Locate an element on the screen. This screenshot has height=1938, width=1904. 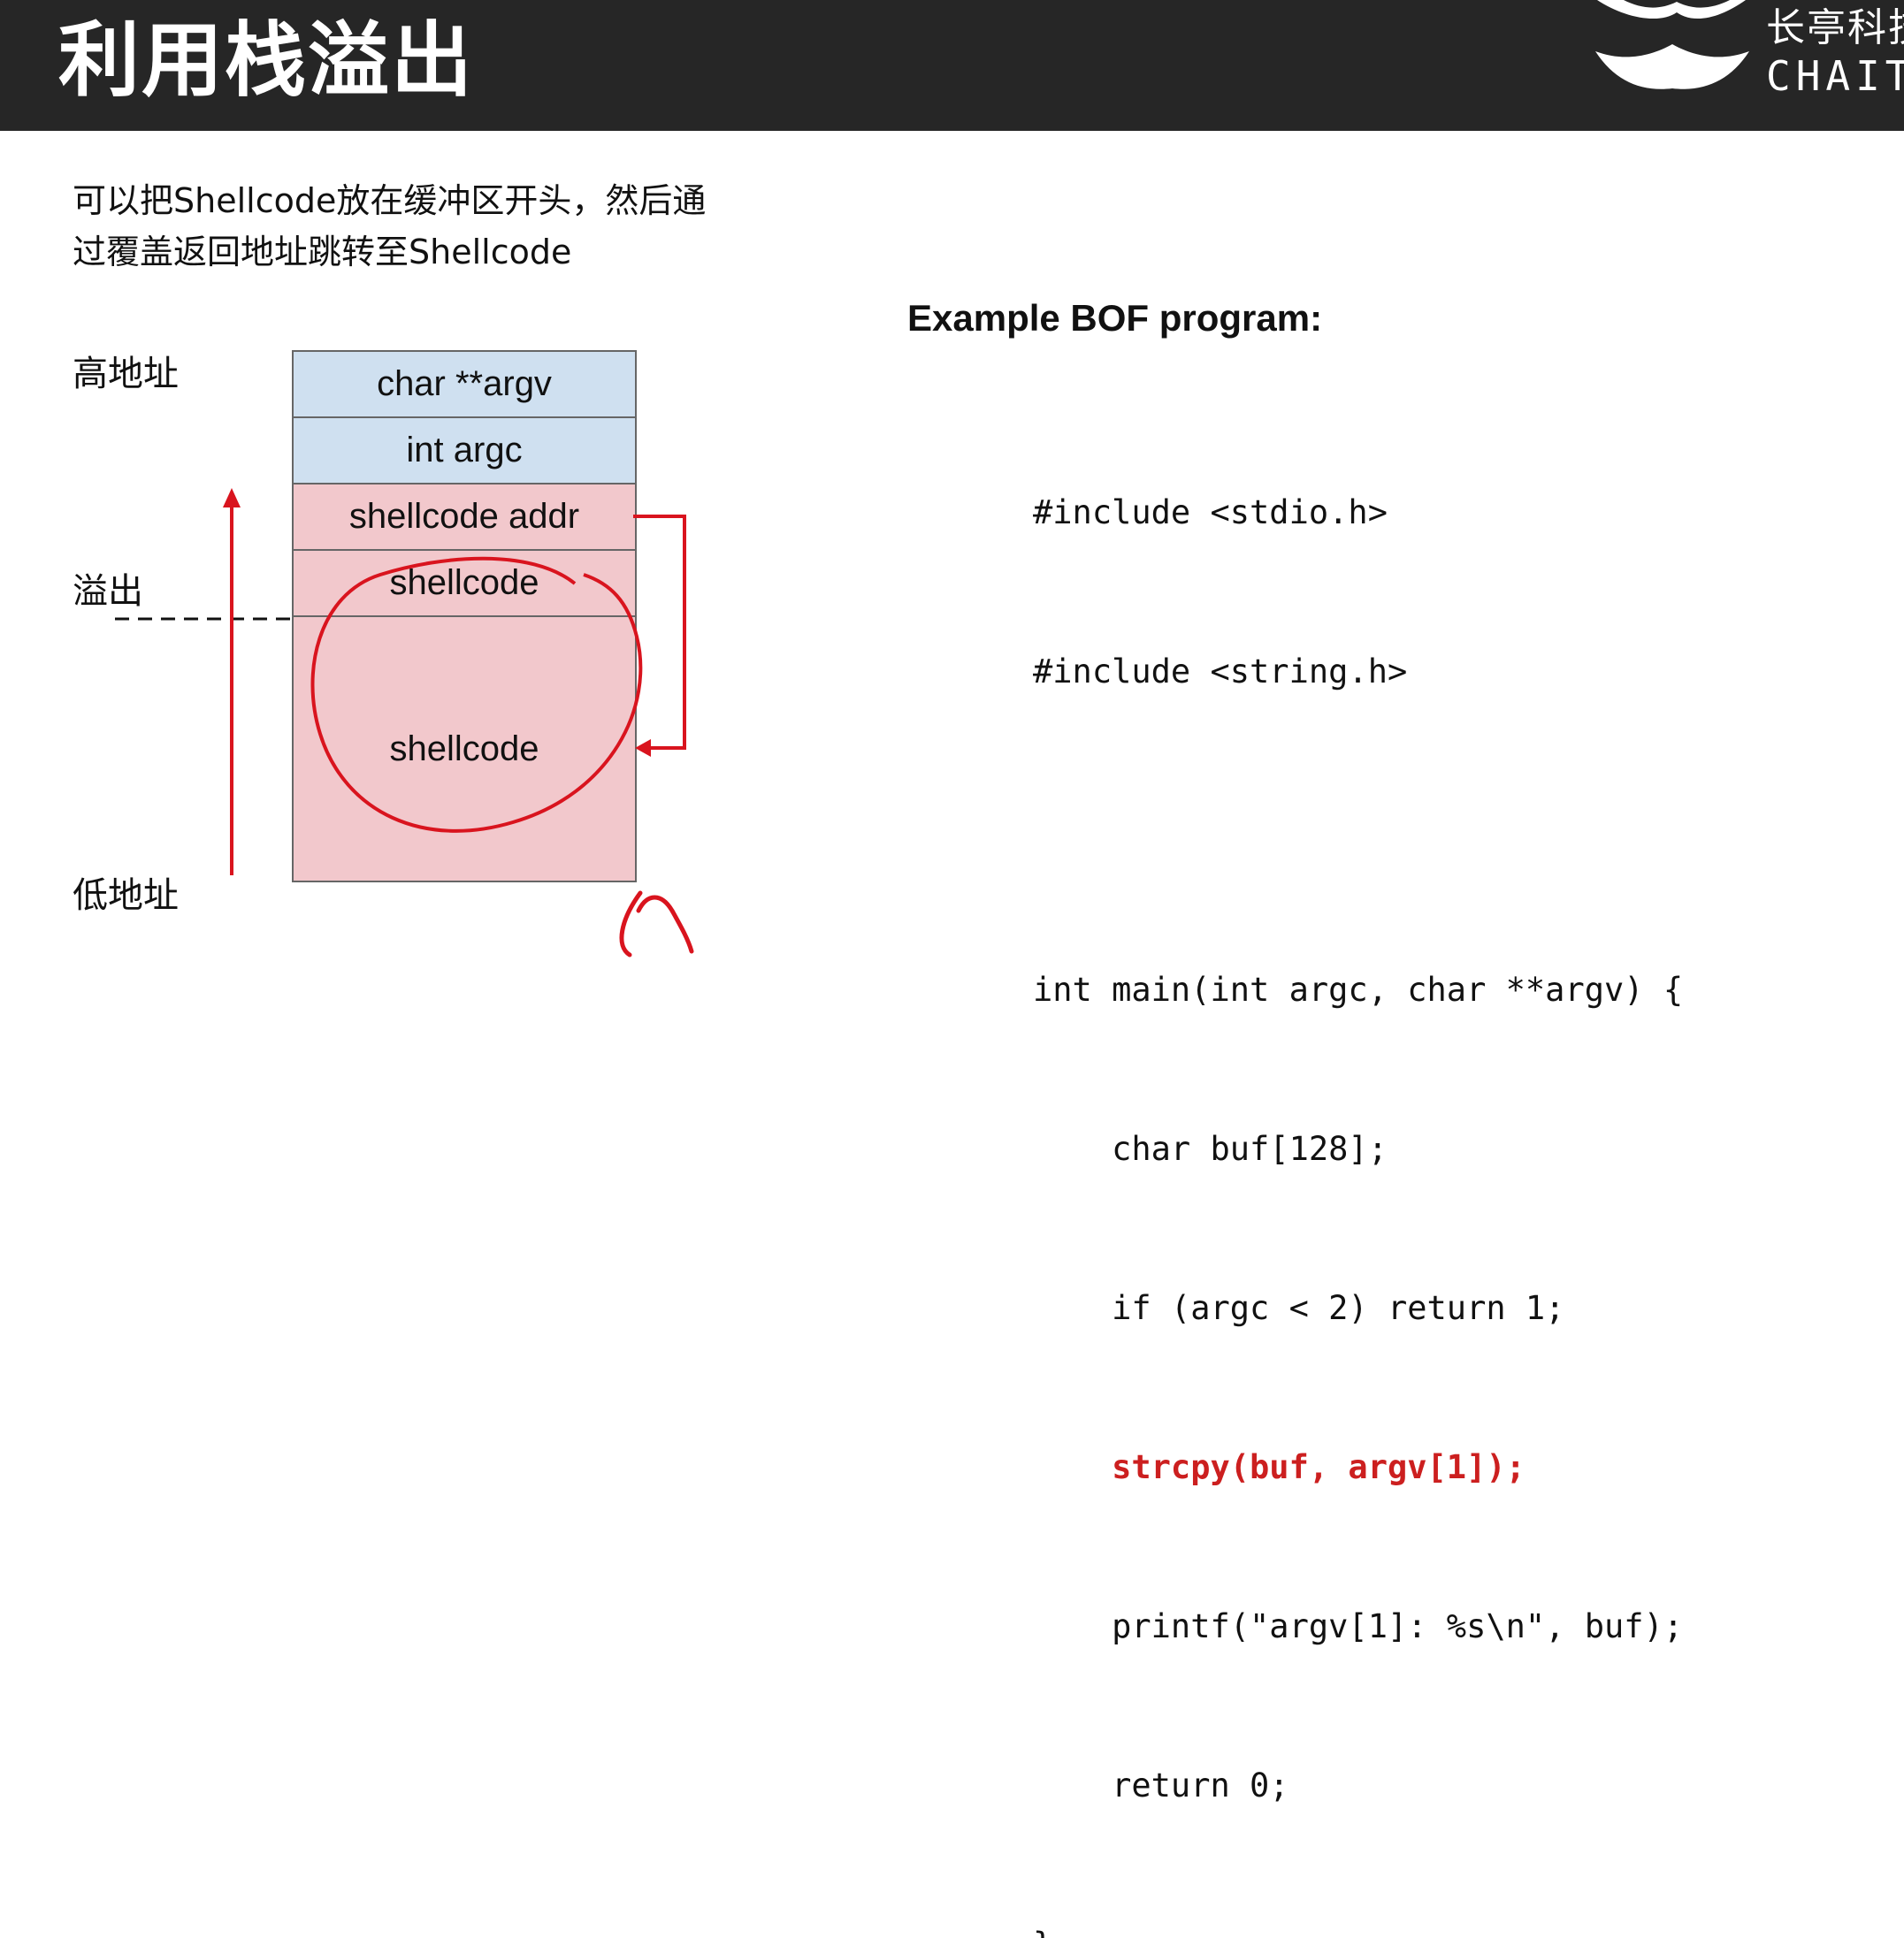
code-line: printf("argv[1]: %s\n", buf); is located at coordinates (1358, 1626).